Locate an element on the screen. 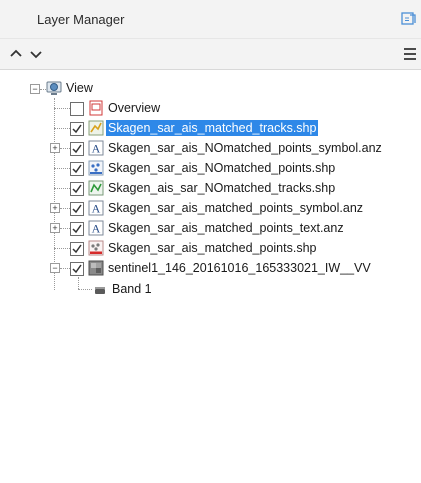 The image size is (421, 483). layer-row: Skagen_sar_ais_NOmatched_points.shp is located at coordinates (210, 169).